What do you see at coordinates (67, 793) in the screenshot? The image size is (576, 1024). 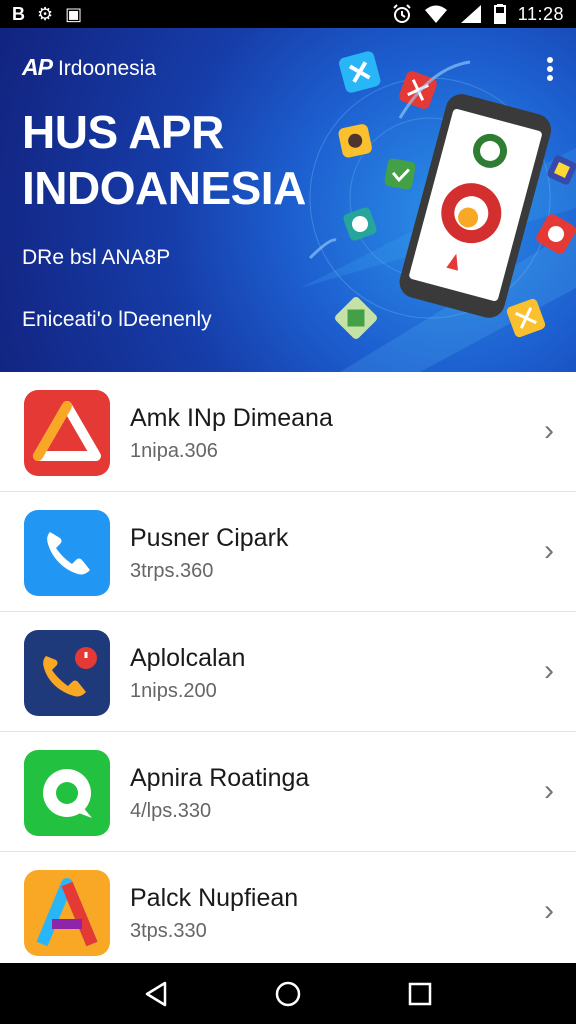 I see `chat-bubble-icon` at bounding box center [67, 793].